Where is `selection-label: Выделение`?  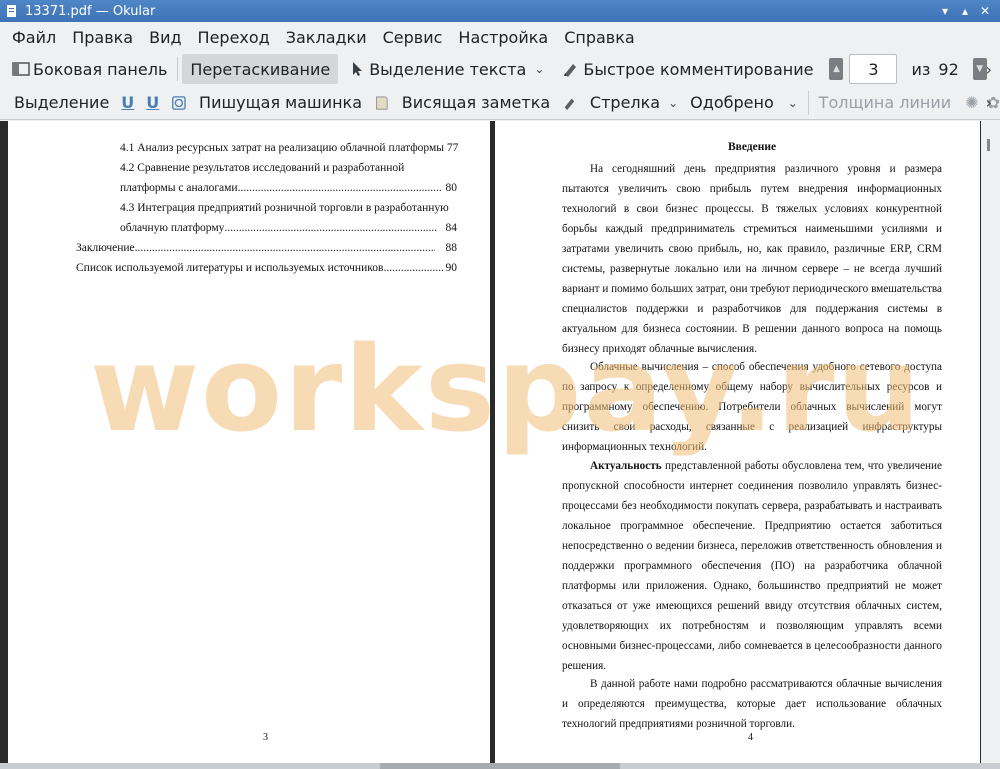
selection-label: Выделение is located at coordinates (62, 102).